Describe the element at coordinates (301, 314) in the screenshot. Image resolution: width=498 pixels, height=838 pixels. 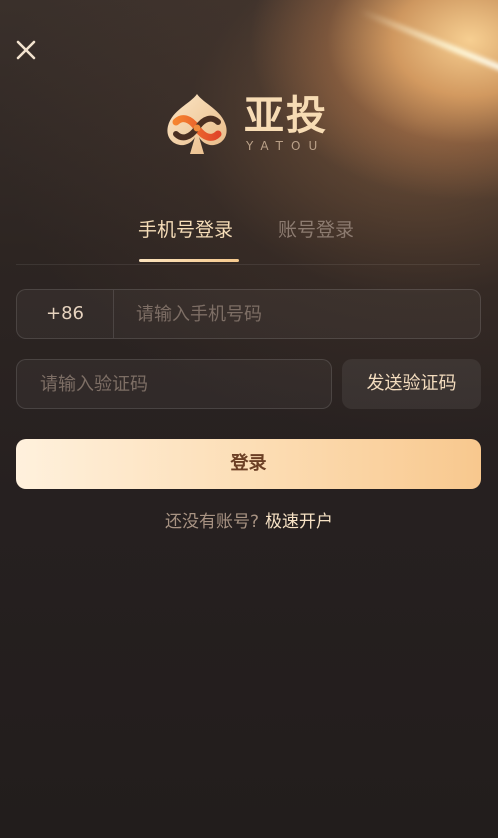
I see `phone-input` at that location.